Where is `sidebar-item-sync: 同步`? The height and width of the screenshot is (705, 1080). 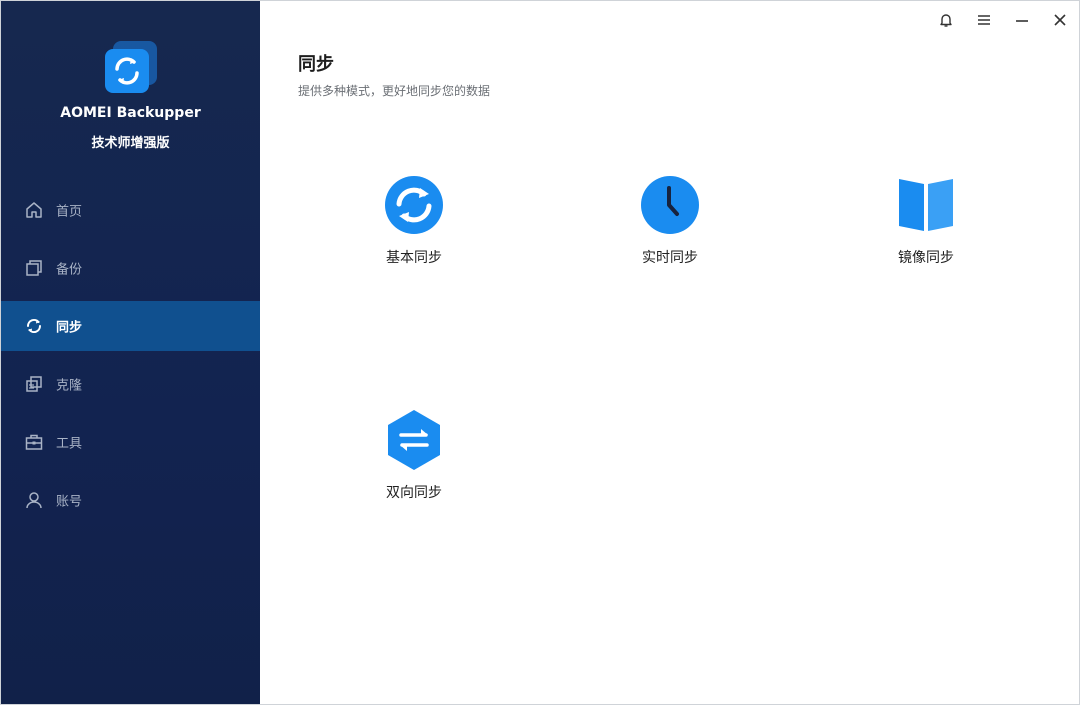 sidebar-item-sync: 同步 is located at coordinates (130, 326).